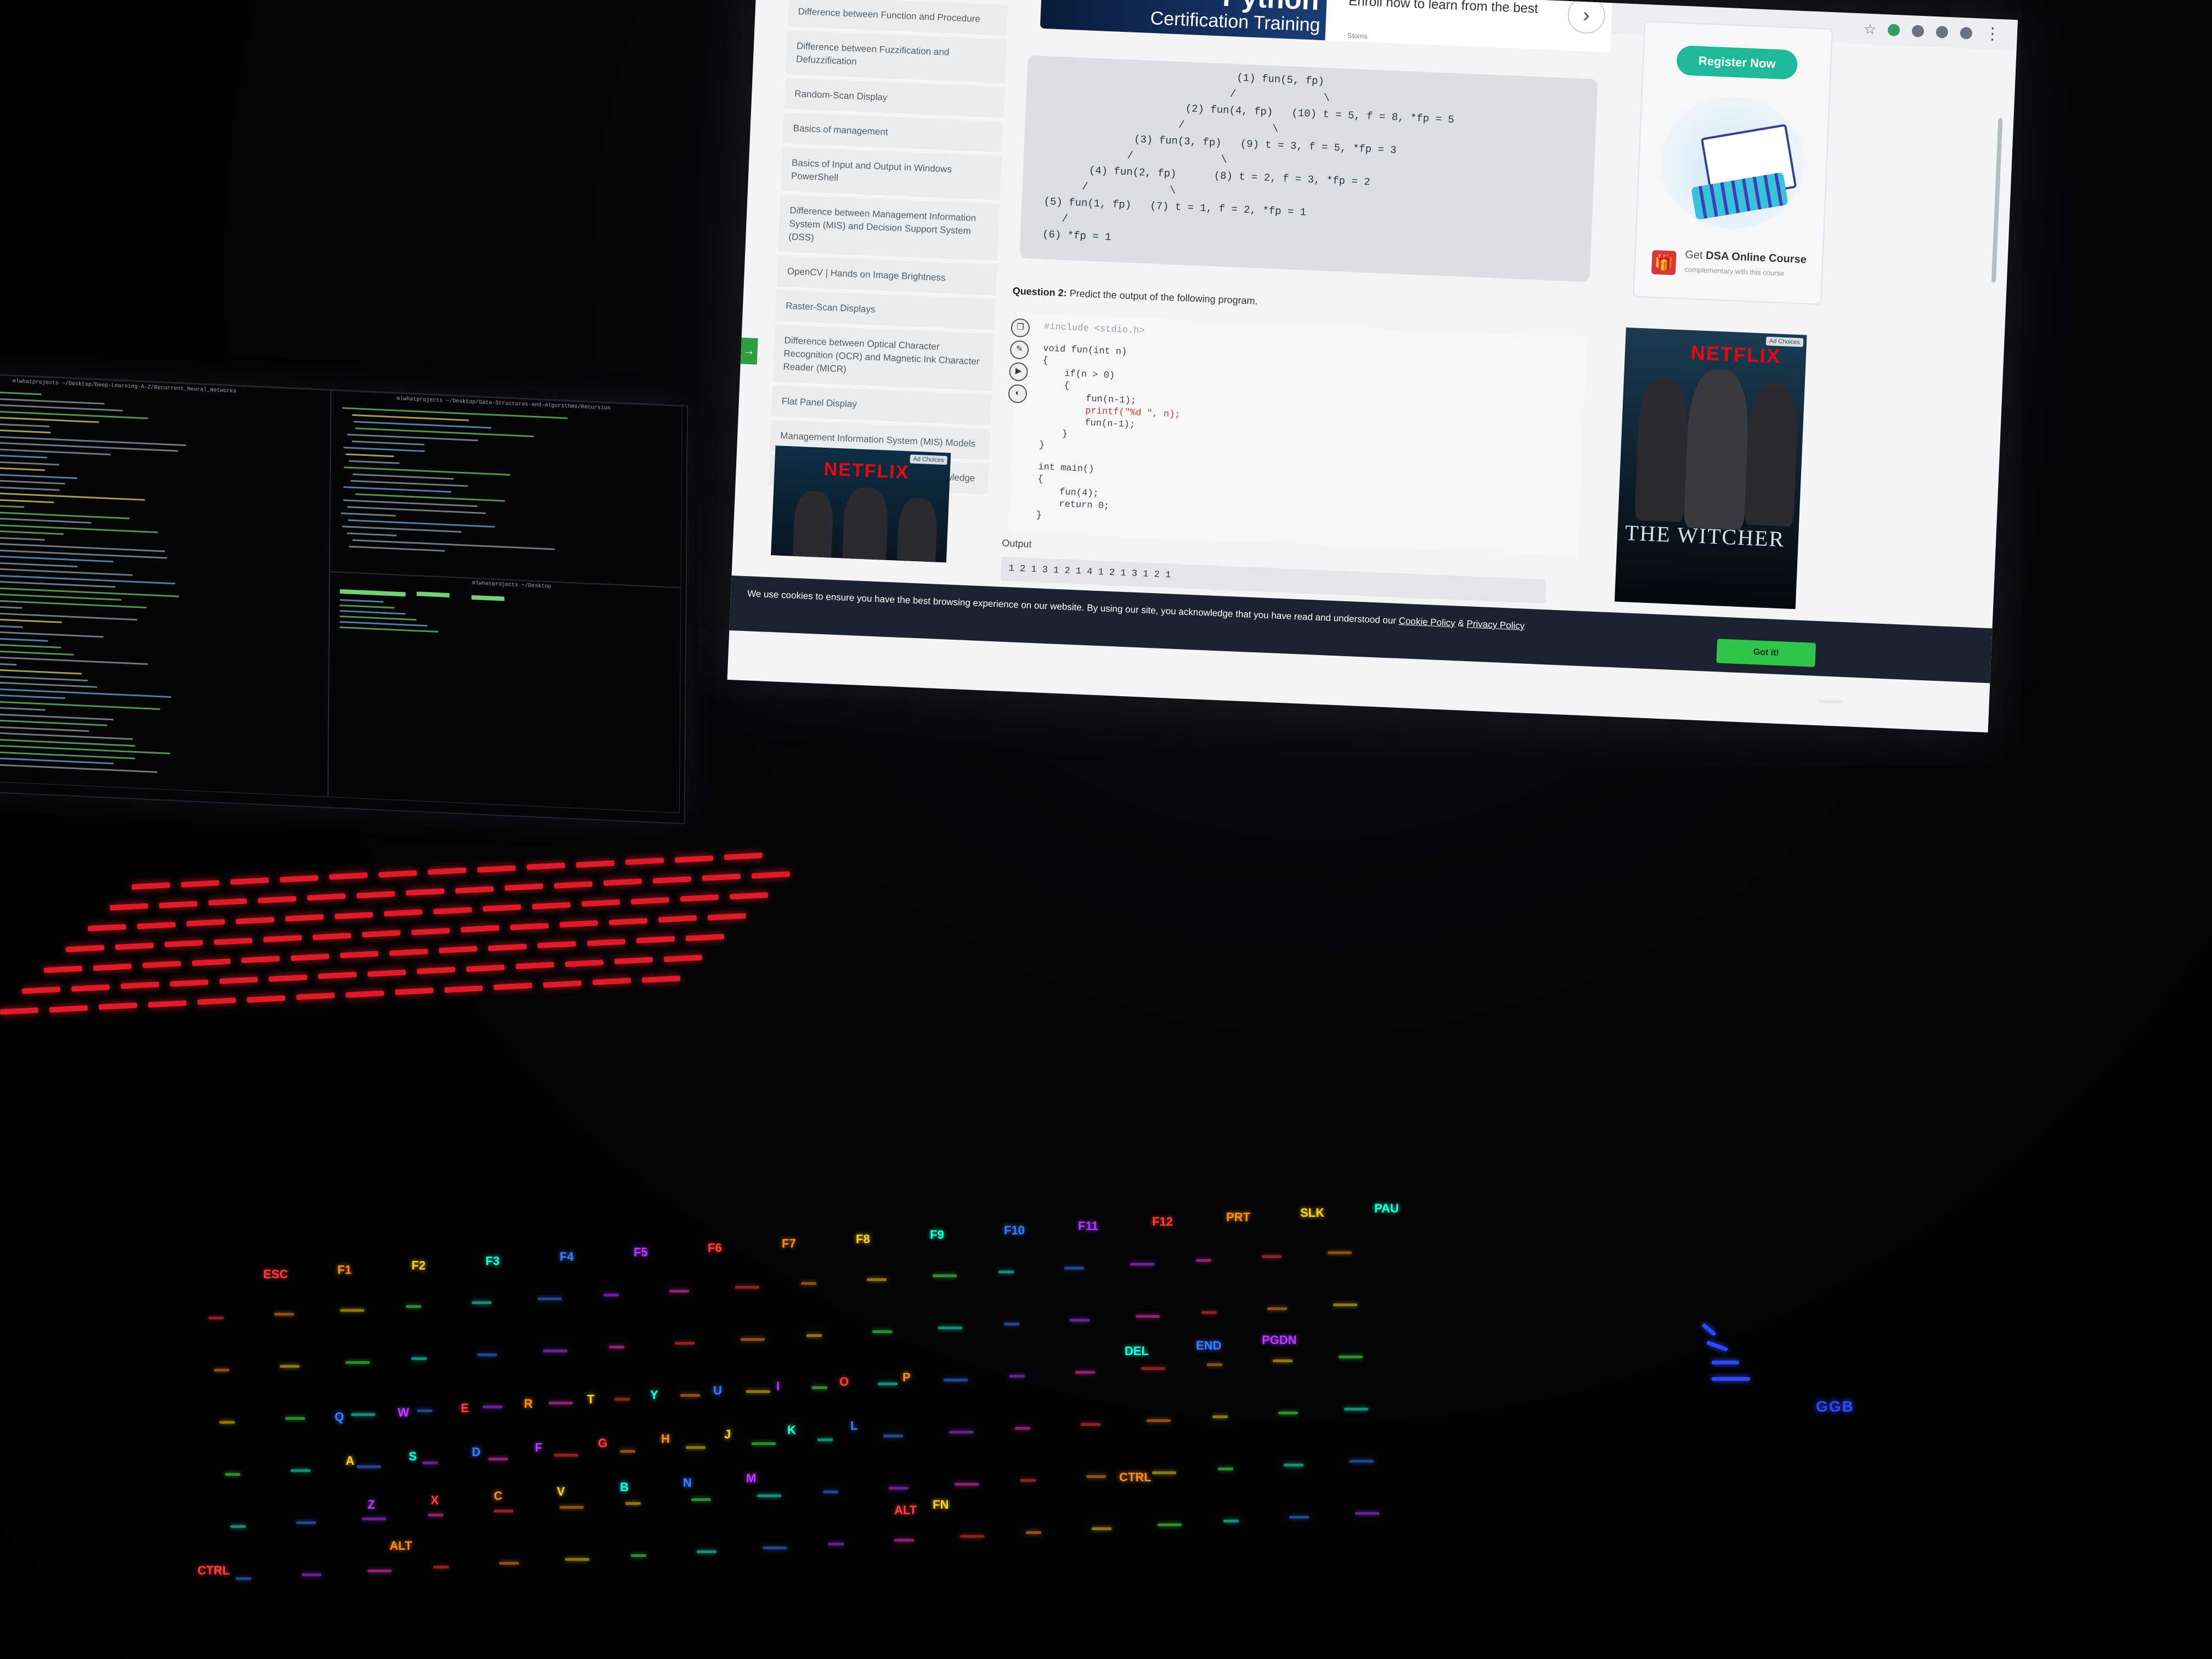  I want to click on netflix-witcher-ad: Ad Choices NETFLIX THE WITCHER, so click(1710, 468).